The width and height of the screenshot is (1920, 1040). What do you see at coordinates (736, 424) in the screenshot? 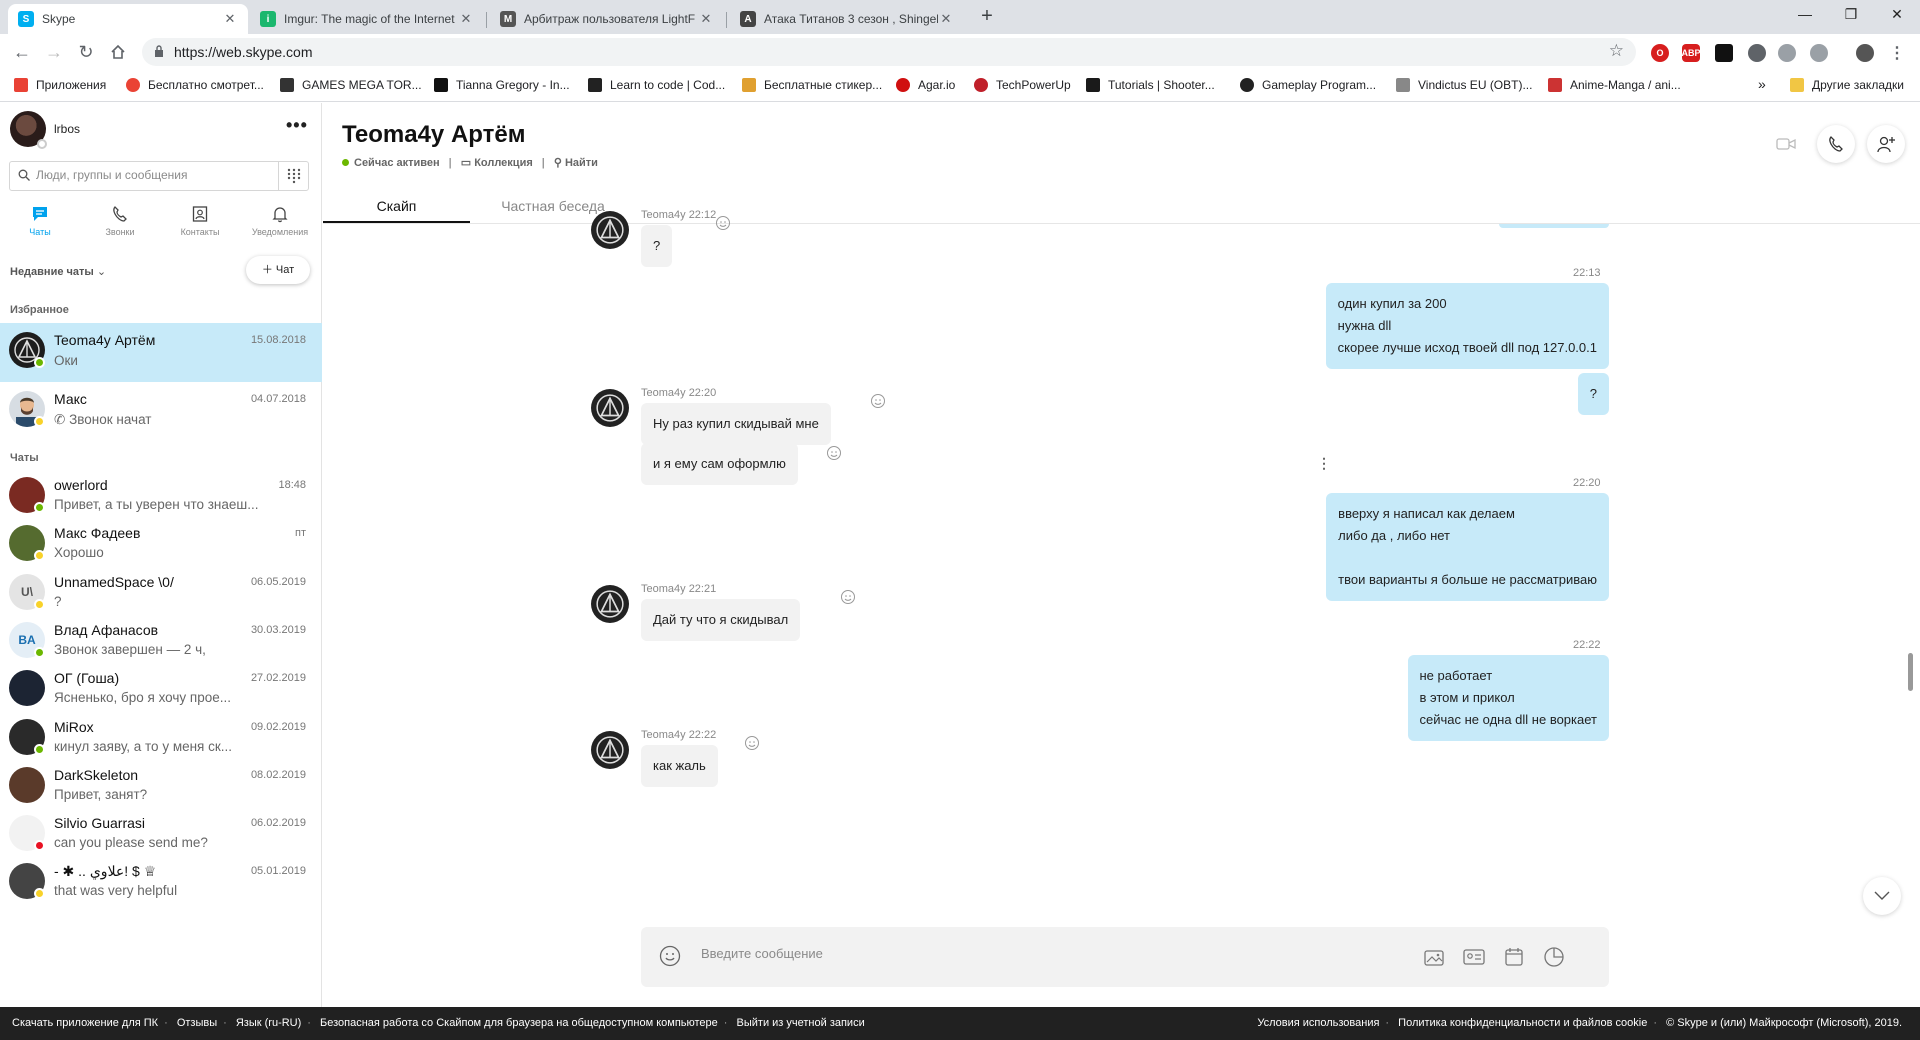
I see `incoming-message-bubble: Ну раз купил скидывай мне` at bounding box center [736, 424].